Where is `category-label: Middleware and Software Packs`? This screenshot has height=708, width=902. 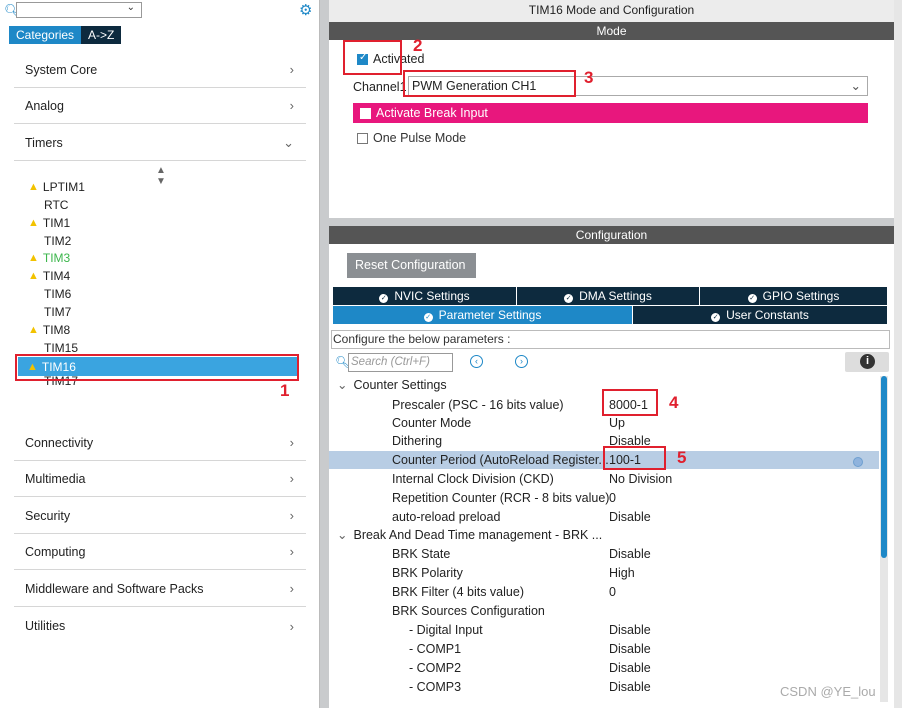 category-label: Middleware and Software Packs is located at coordinates (114, 588).